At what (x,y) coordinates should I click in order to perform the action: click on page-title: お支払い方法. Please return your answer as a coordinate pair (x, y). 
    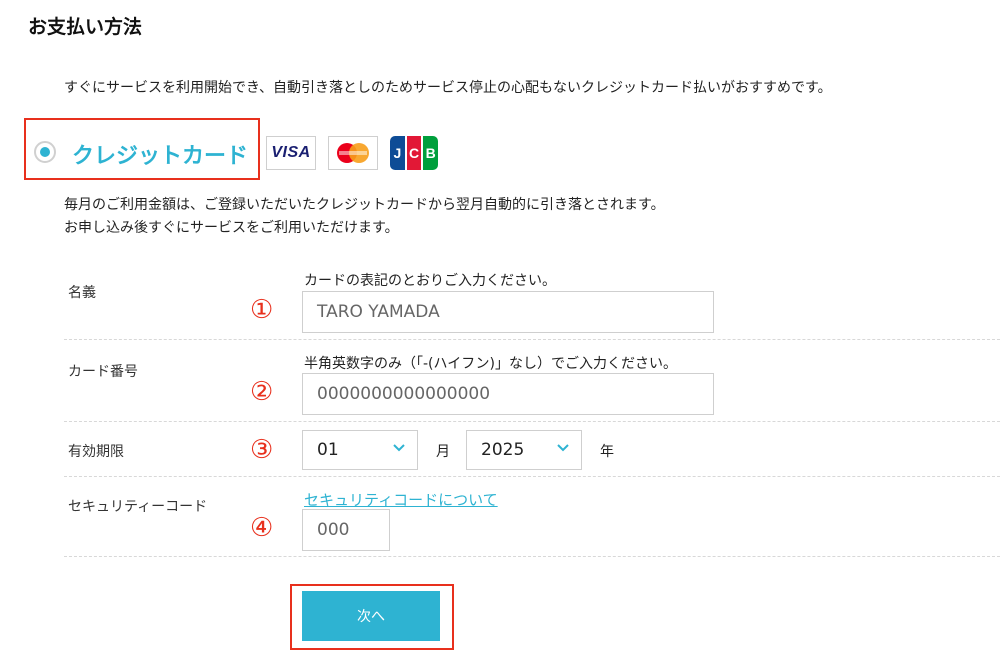
    Looking at the image, I should click on (85, 27).